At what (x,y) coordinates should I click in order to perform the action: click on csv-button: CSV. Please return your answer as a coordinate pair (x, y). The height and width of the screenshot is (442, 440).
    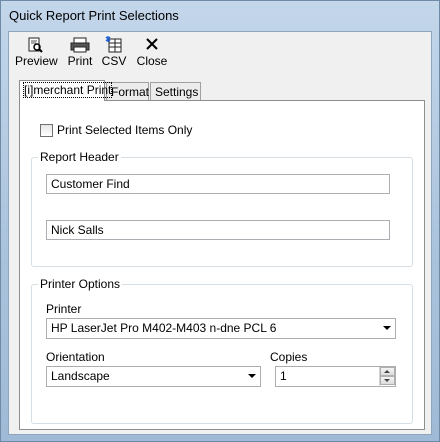
    Looking at the image, I should click on (114, 53).